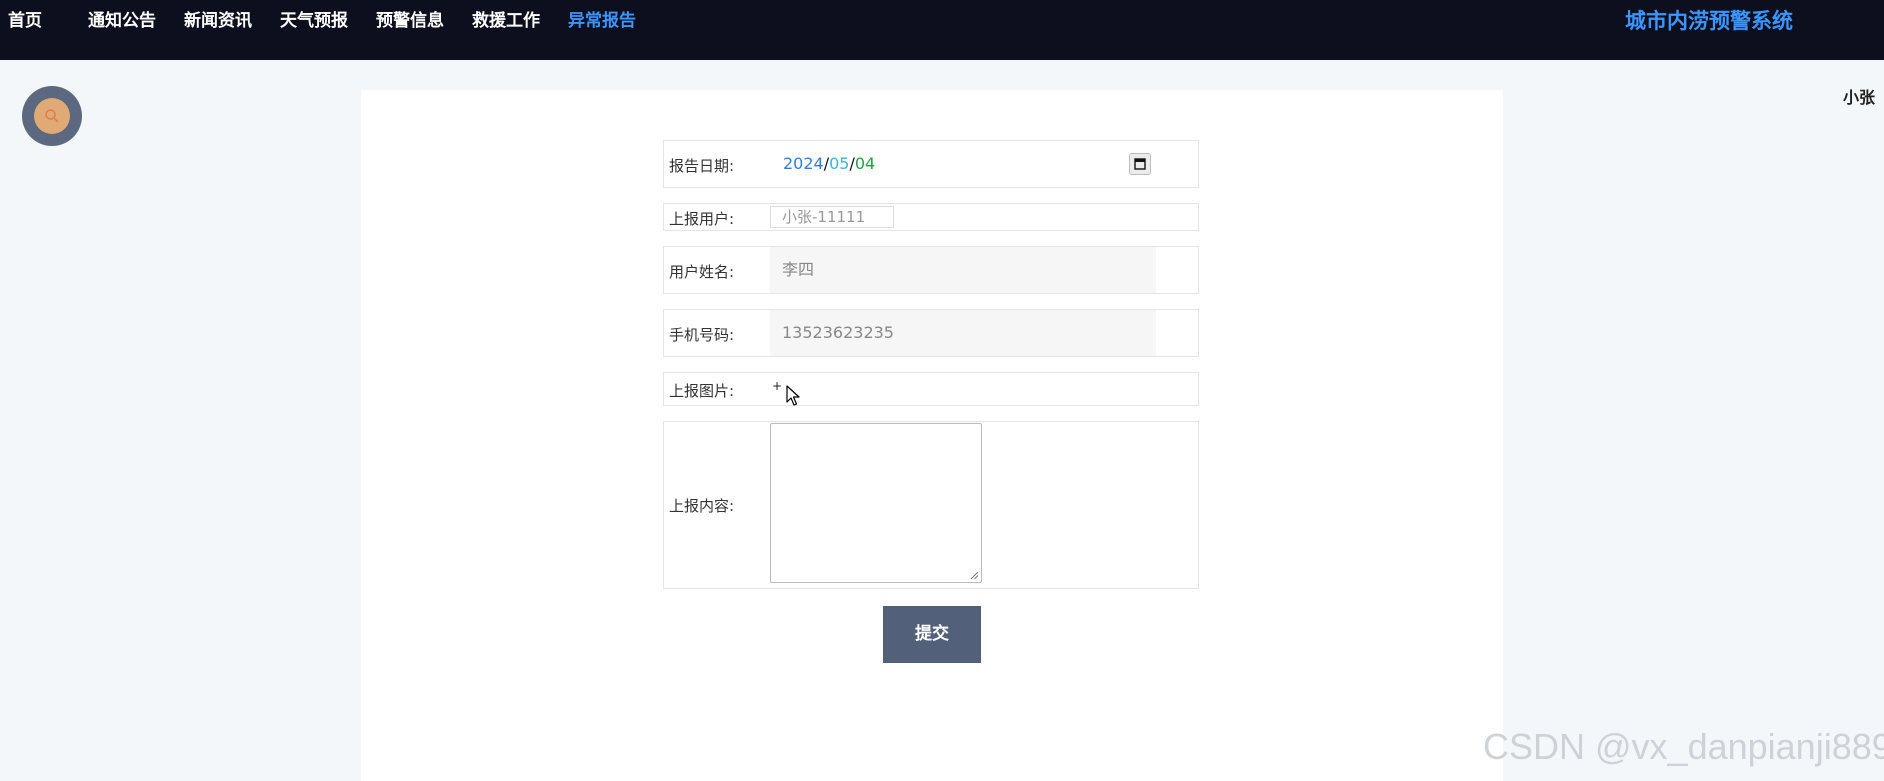  What do you see at coordinates (702, 219) in the screenshot?
I see `reporter-label: 上报用户:` at bounding box center [702, 219].